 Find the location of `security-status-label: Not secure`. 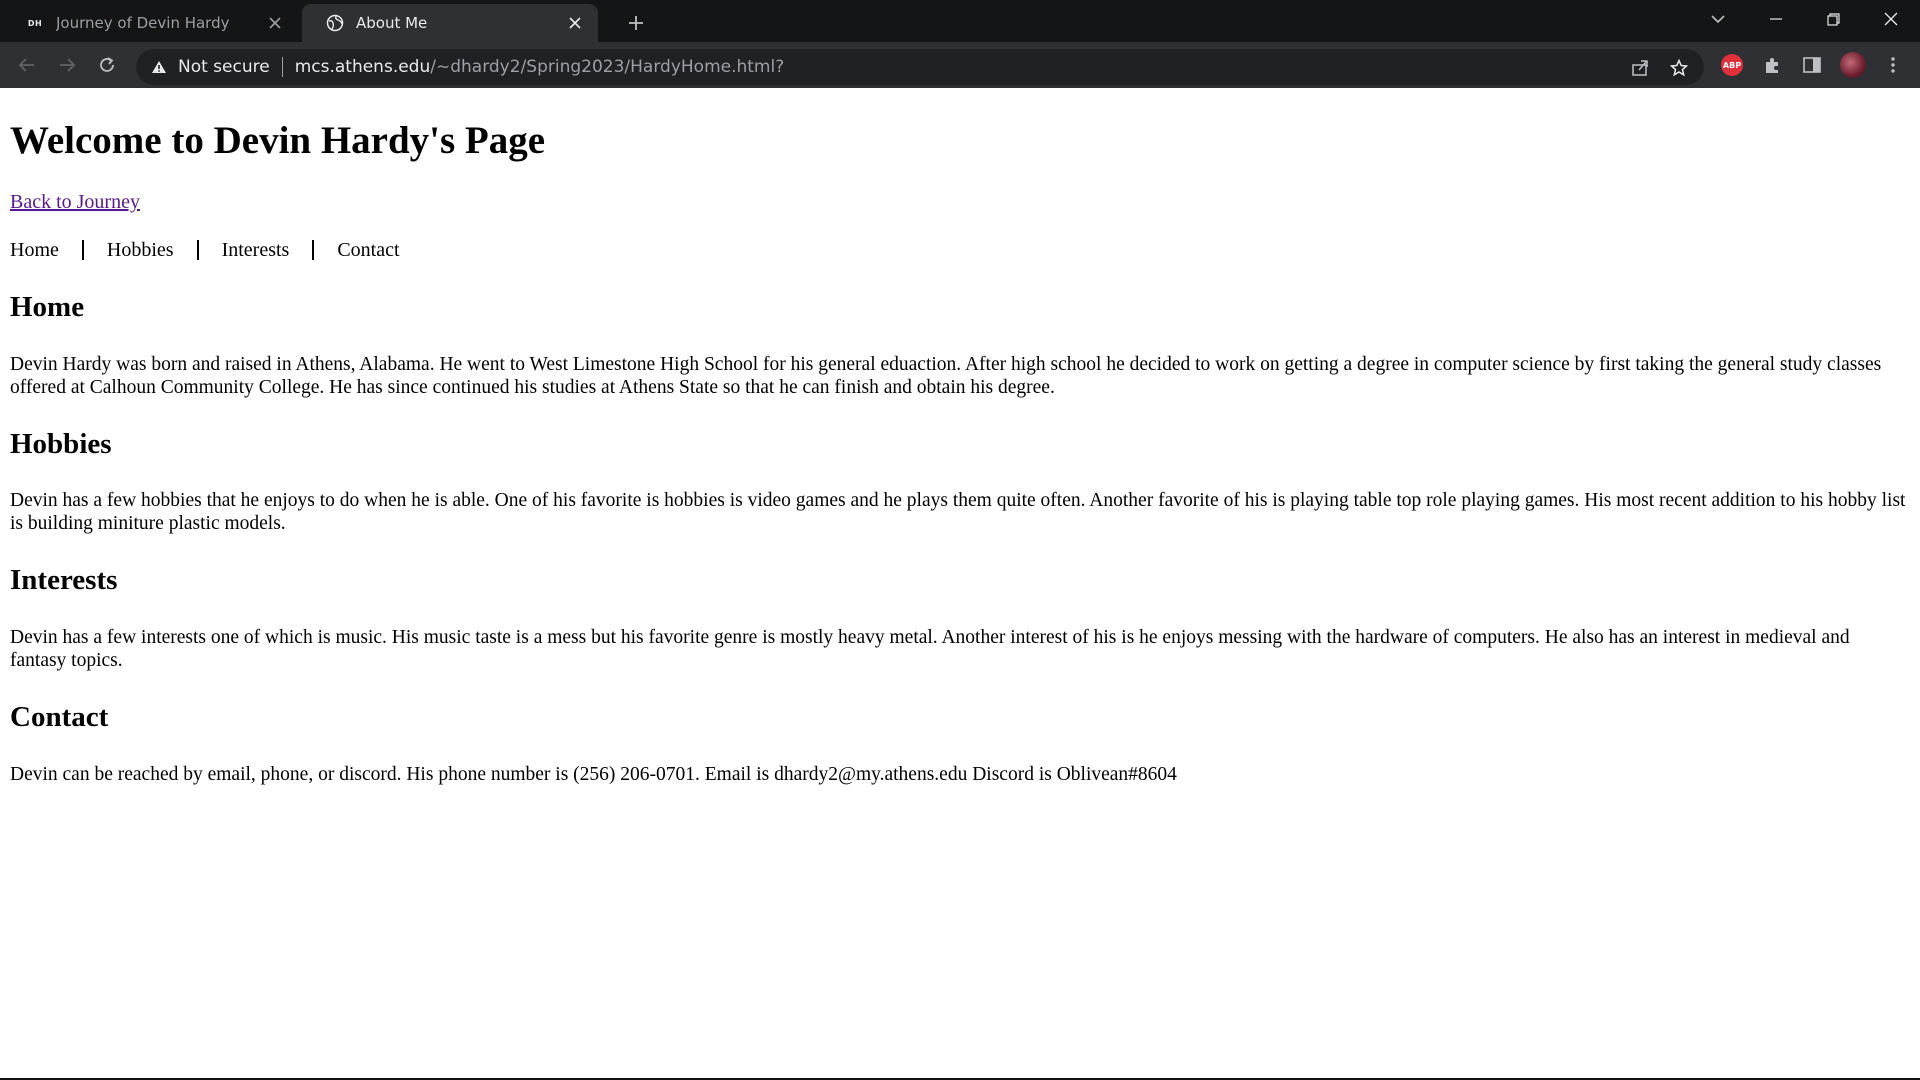

security-status-label: Not secure is located at coordinates (224, 67).